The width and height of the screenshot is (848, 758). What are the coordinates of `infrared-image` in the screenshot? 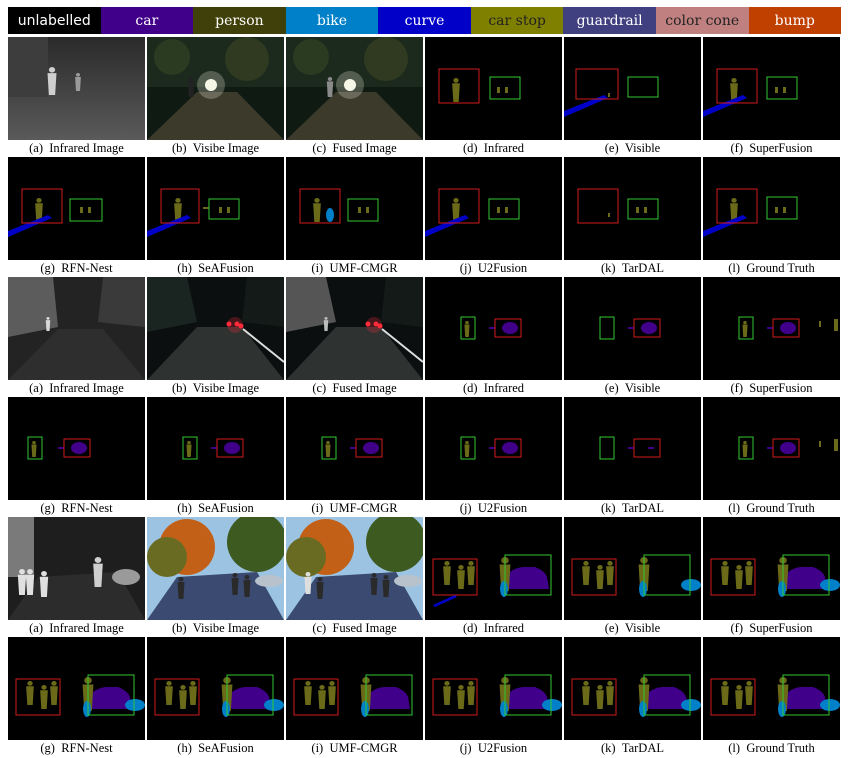 It's located at (76, 568).